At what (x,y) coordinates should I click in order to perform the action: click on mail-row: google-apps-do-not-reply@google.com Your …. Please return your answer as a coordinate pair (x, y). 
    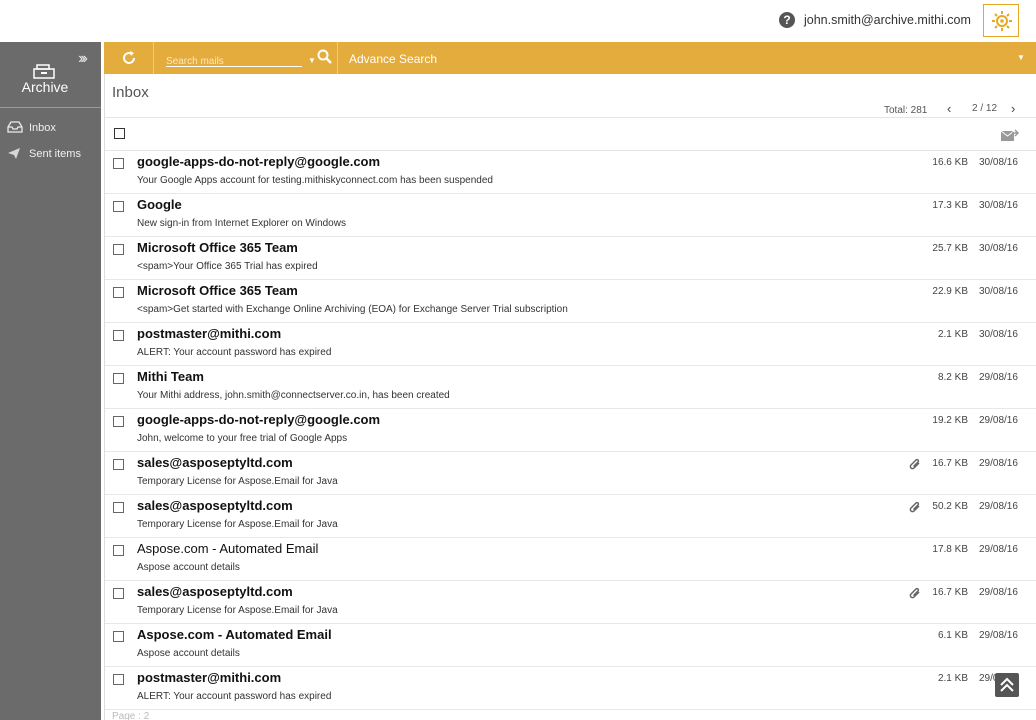
    Looking at the image, I should click on (570, 172).